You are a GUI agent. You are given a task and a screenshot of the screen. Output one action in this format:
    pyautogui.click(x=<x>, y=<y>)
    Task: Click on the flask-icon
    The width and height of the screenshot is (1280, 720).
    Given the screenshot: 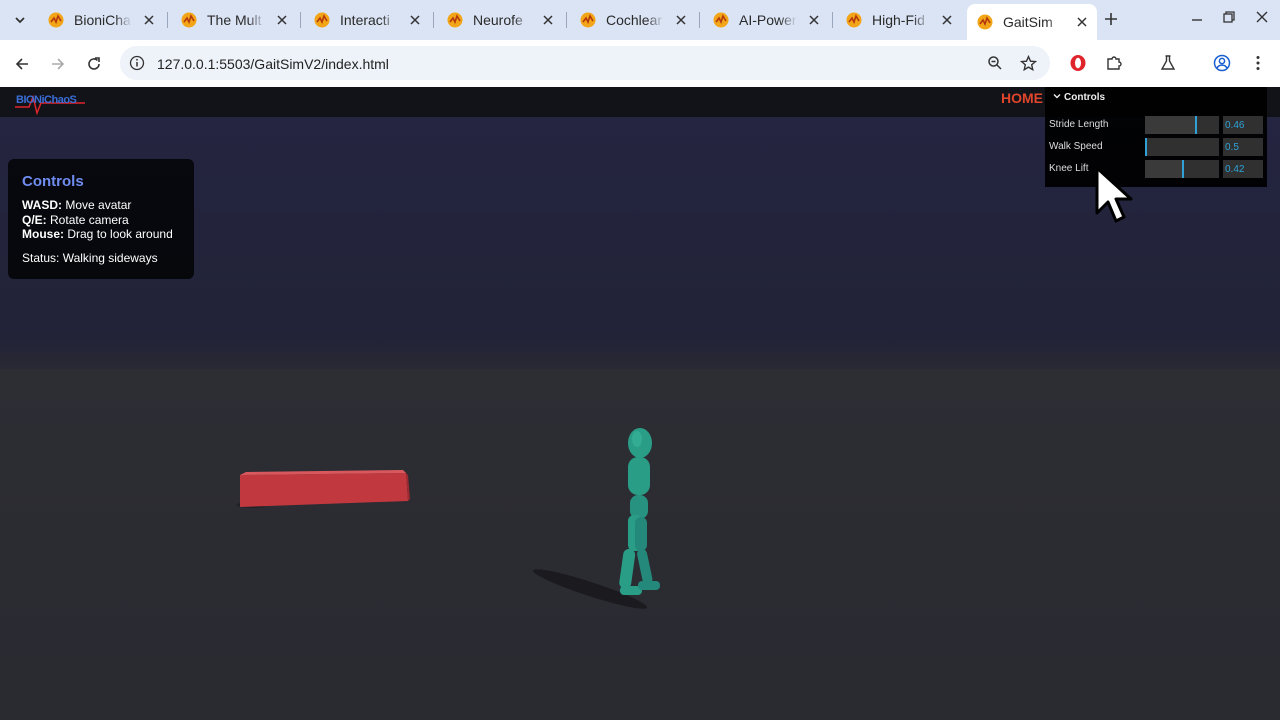 What is the action you would take?
    pyautogui.click(x=1168, y=62)
    